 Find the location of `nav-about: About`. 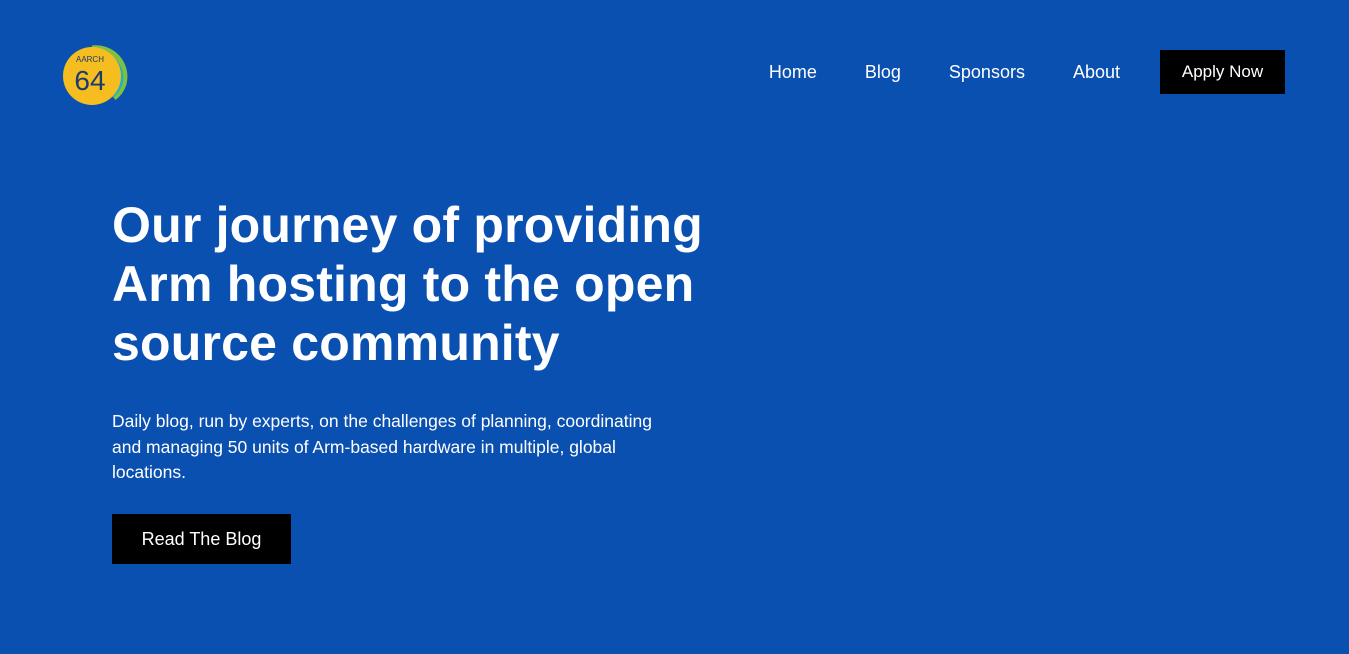

nav-about: About is located at coordinates (1096, 72).